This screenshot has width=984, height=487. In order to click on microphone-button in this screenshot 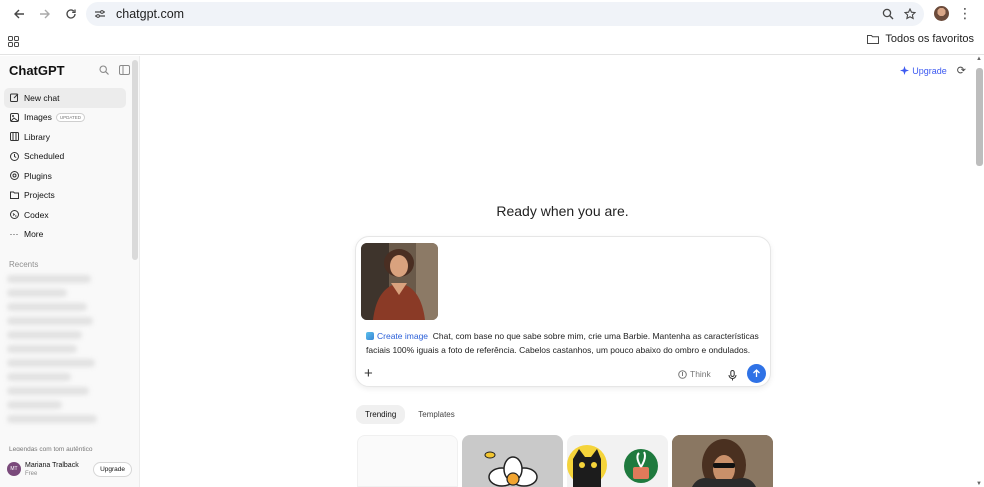, I will do `click(732, 377)`.